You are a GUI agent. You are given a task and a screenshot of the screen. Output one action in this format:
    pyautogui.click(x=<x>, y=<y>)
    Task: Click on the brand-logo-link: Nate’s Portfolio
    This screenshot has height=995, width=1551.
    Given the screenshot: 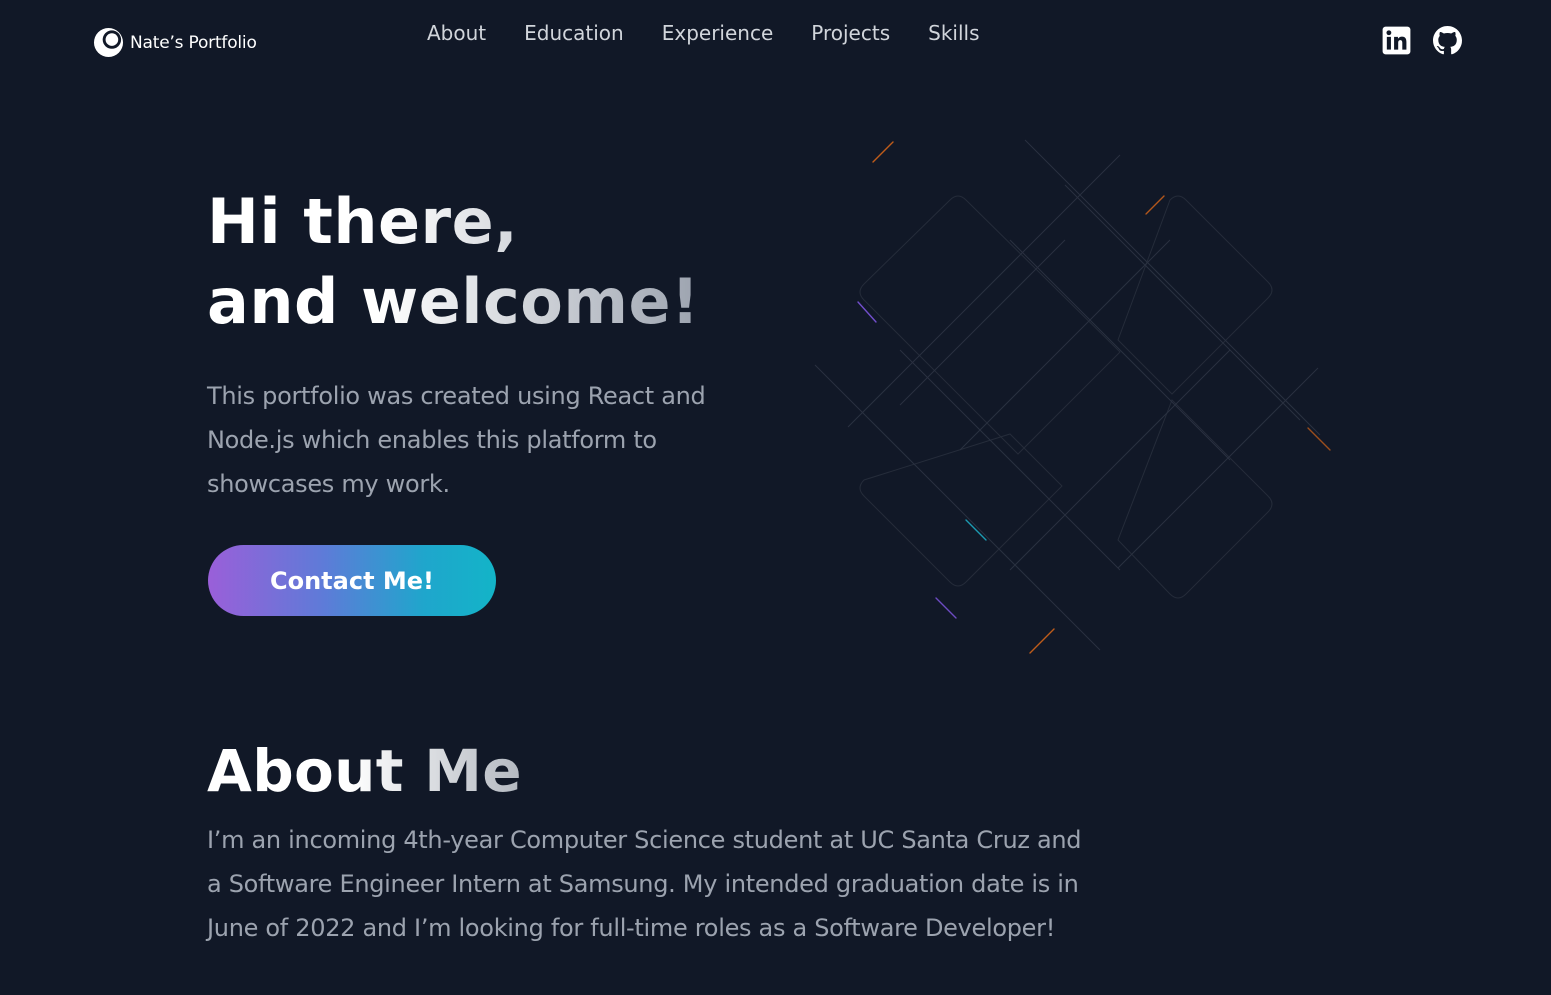 What is the action you would take?
    pyautogui.click(x=175, y=42)
    